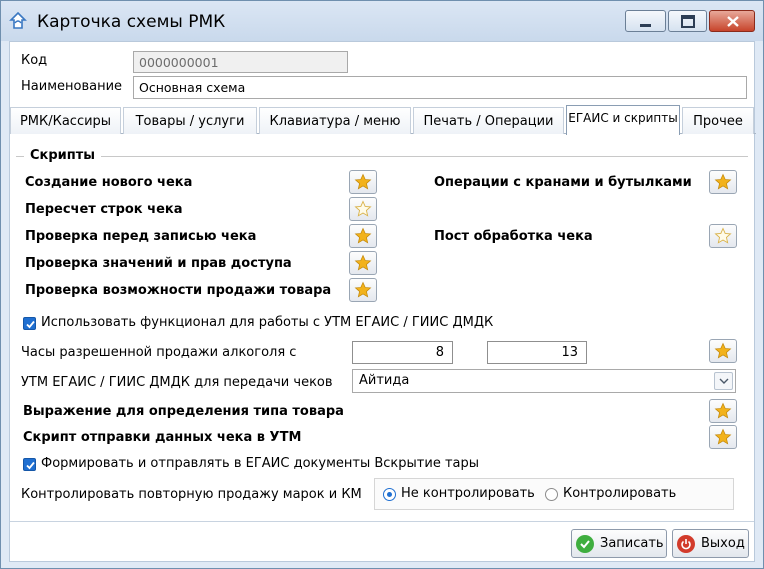 This screenshot has height=569, width=764. I want to click on script-check-sale-button, so click(363, 290).